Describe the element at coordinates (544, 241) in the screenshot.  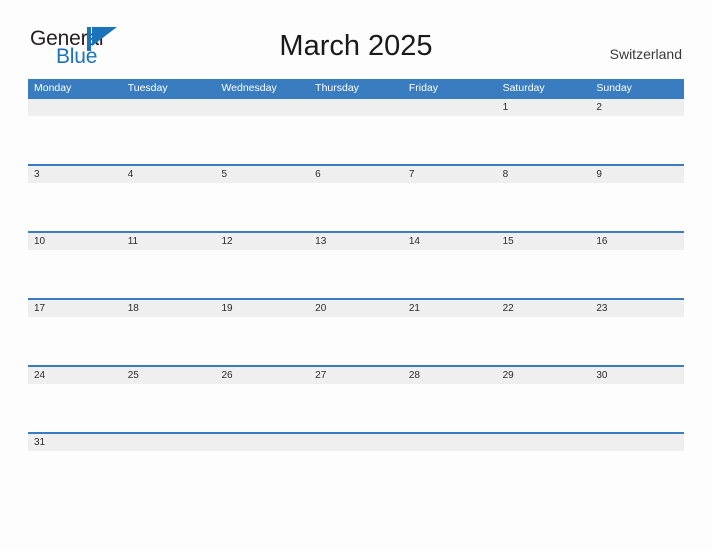
I see `day-number: 15` at that location.